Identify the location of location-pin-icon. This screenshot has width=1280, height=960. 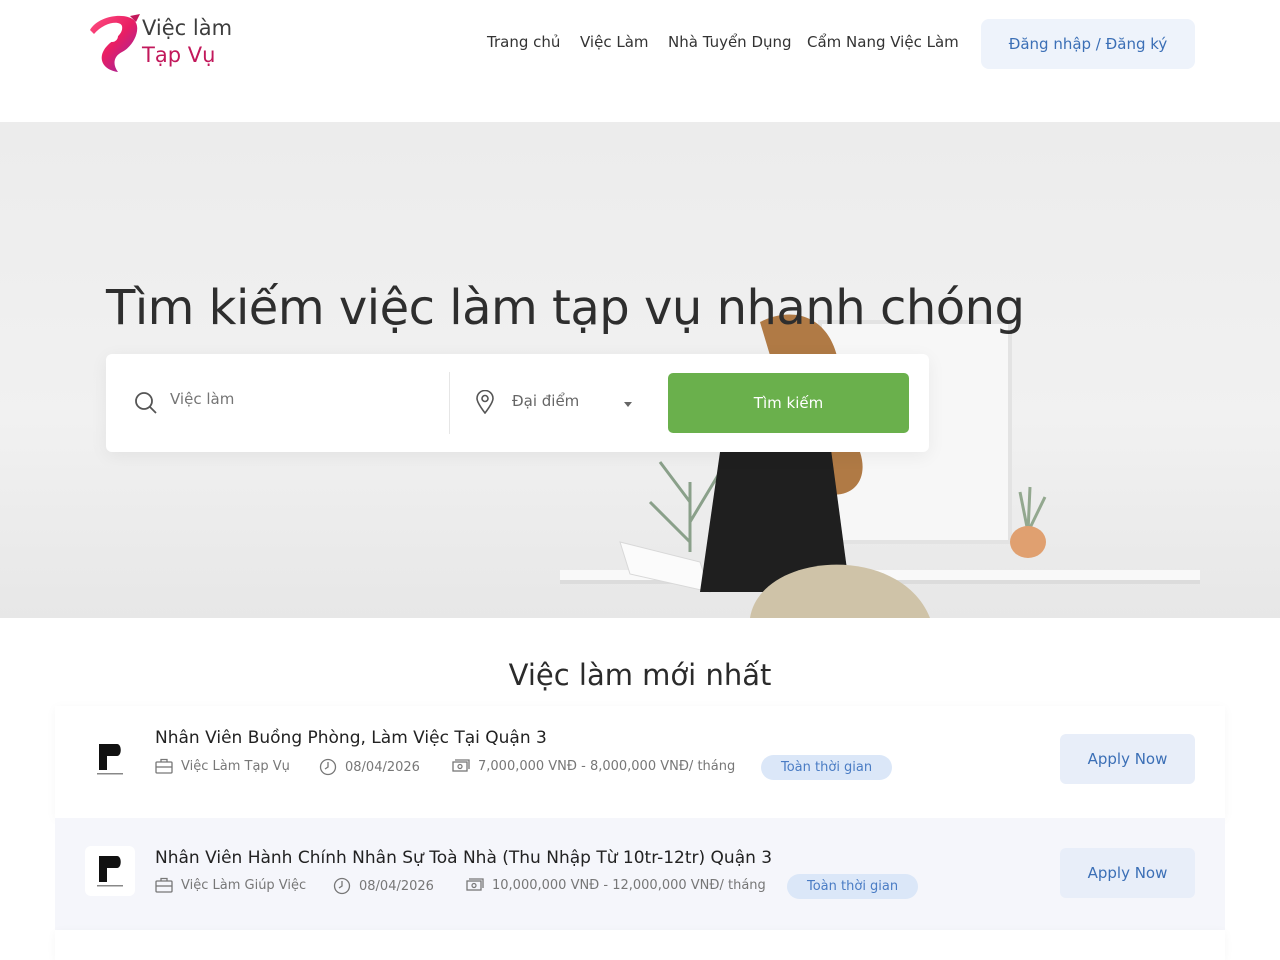
(485, 403).